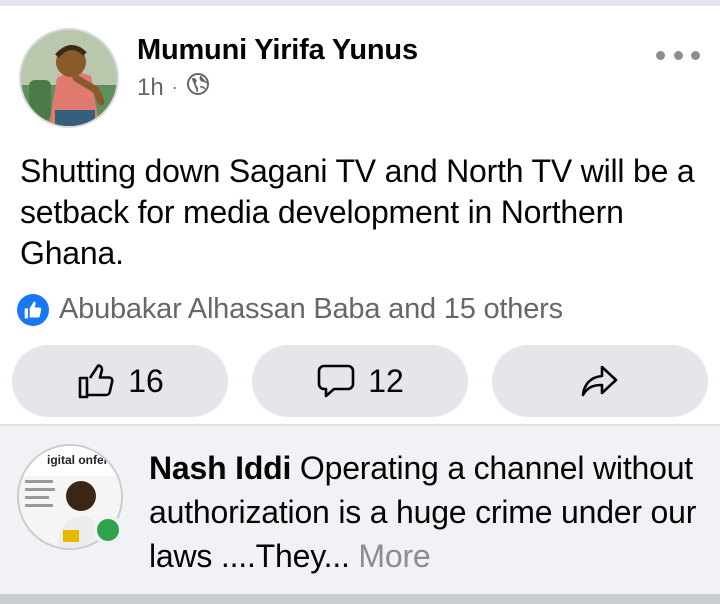  Describe the element at coordinates (85, 460) in the screenshot. I see `avatar-banner-text: igital onference` at that location.